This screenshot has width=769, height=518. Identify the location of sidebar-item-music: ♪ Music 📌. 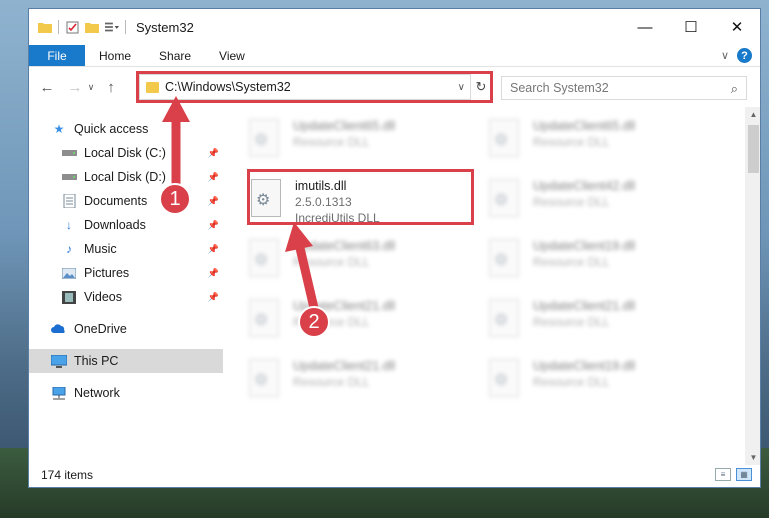
(126, 249).